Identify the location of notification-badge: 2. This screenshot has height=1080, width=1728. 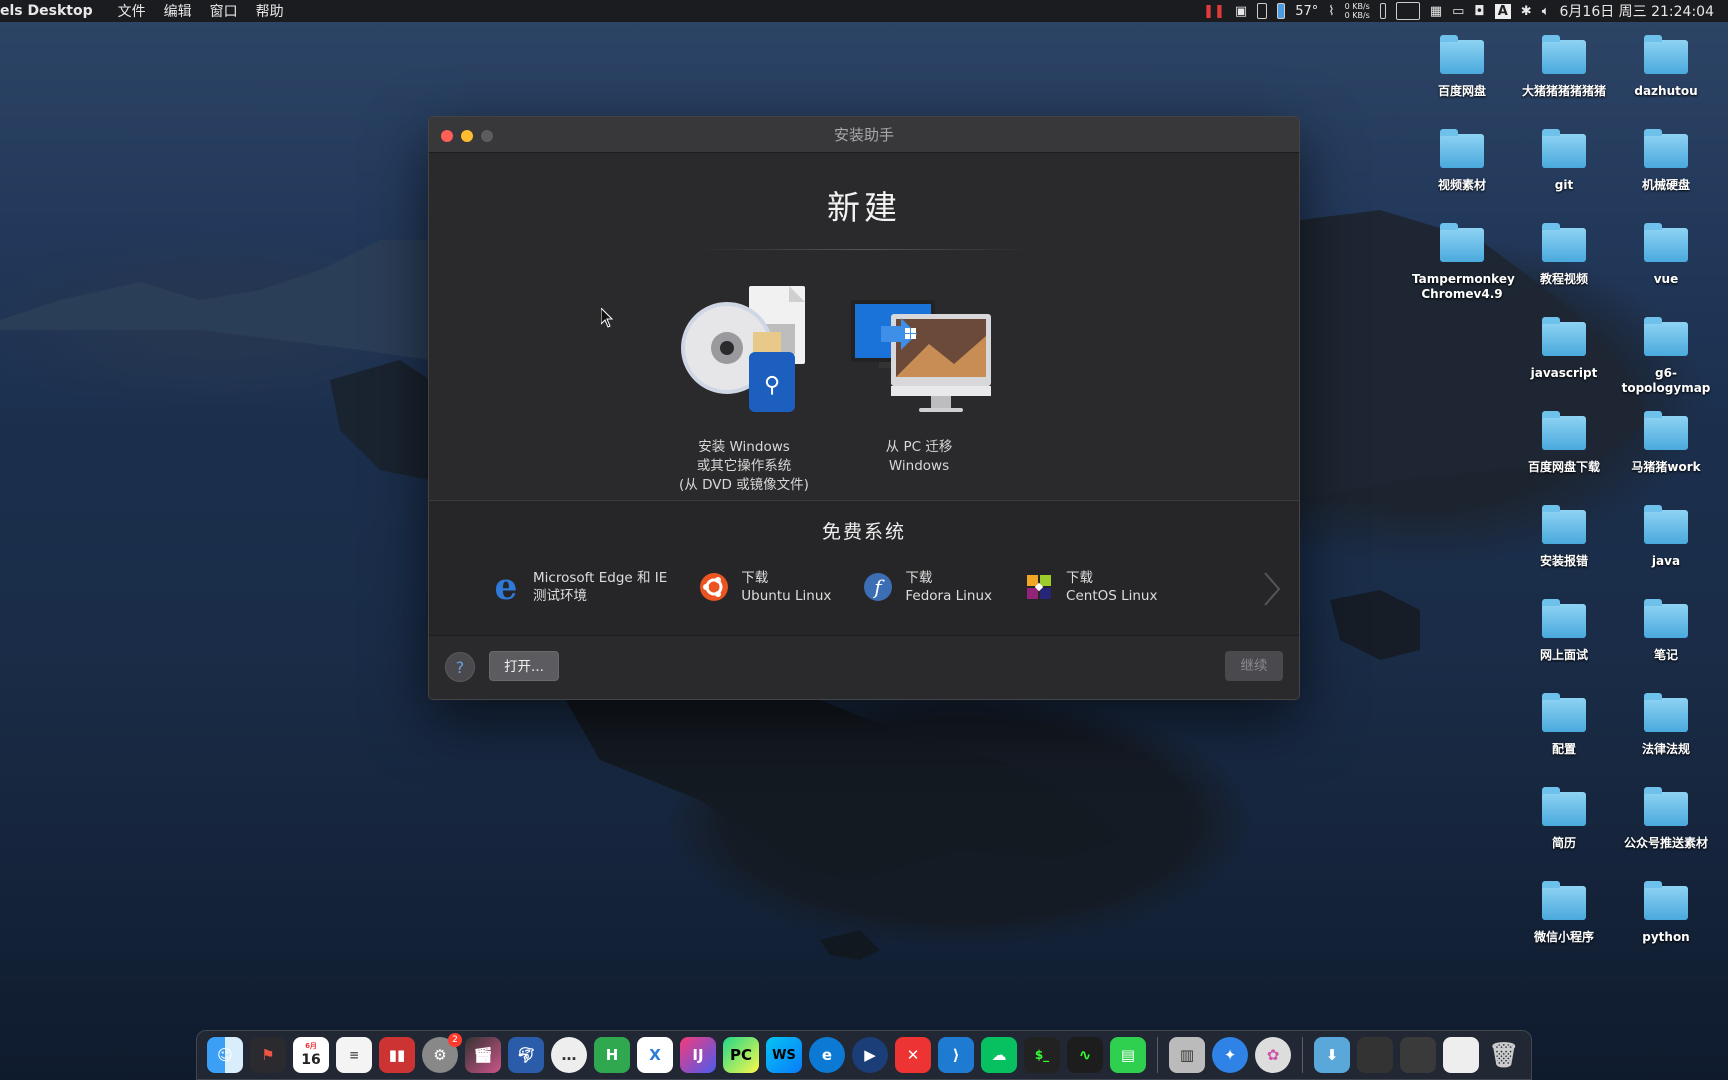
(455, 1040).